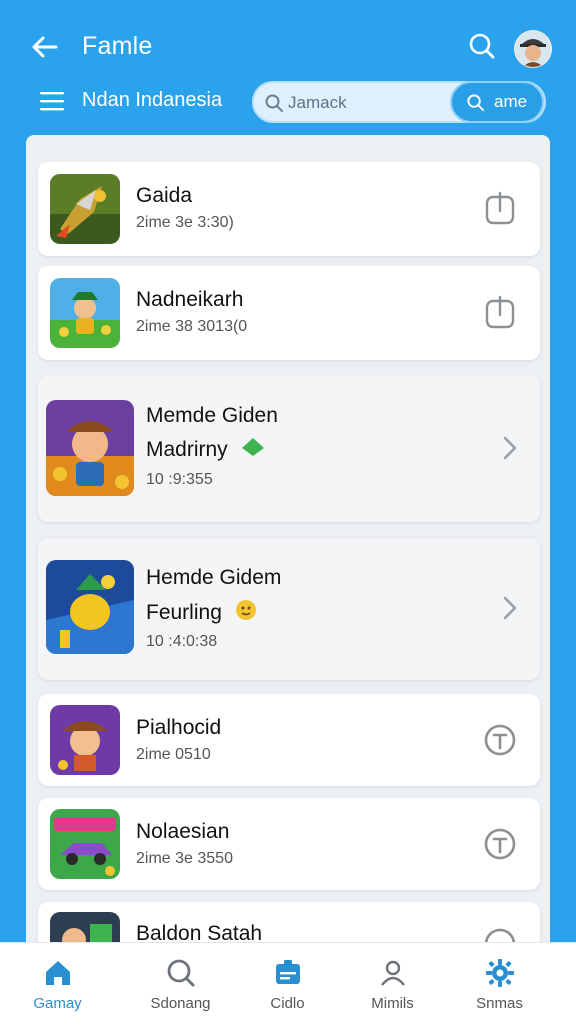 Image resolution: width=576 pixels, height=1025 pixels. What do you see at coordinates (399, 102) in the screenshot?
I see `search-input: Jamack ame` at bounding box center [399, 102].